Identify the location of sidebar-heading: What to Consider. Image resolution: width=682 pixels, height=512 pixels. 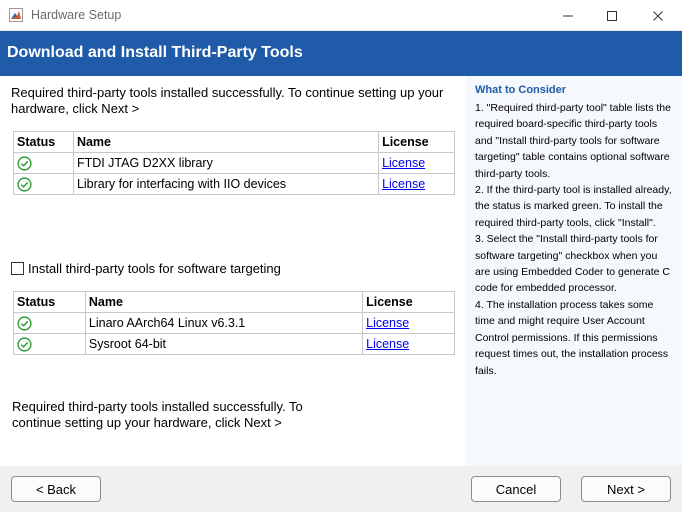
(521, 90).